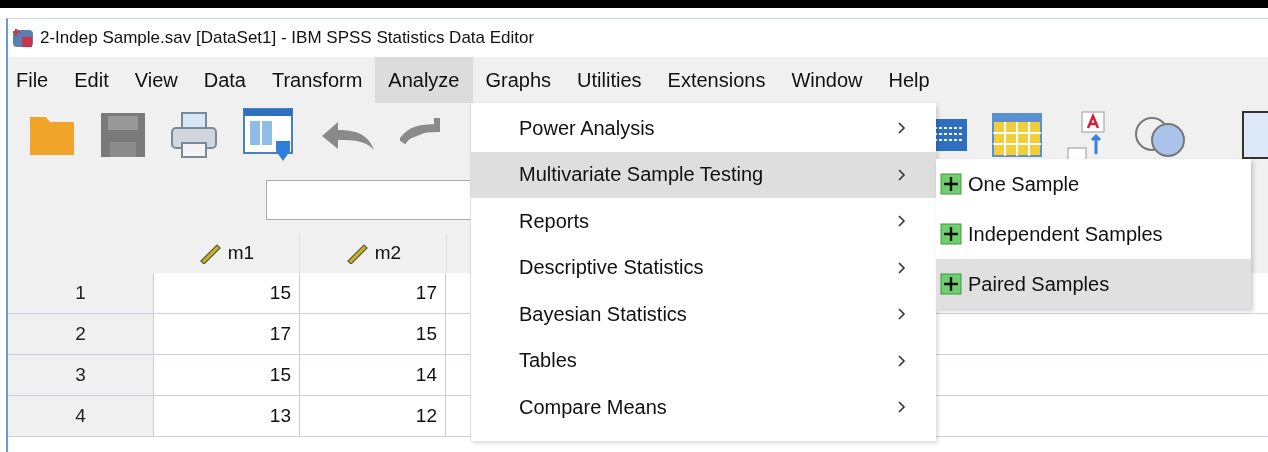 Image resolution: width=1268 pixels, height=452 pixels. What do you see at coordinates (388, 253) in the screenshot?
I see `column-name: m2` at bounding box center [388, 253].